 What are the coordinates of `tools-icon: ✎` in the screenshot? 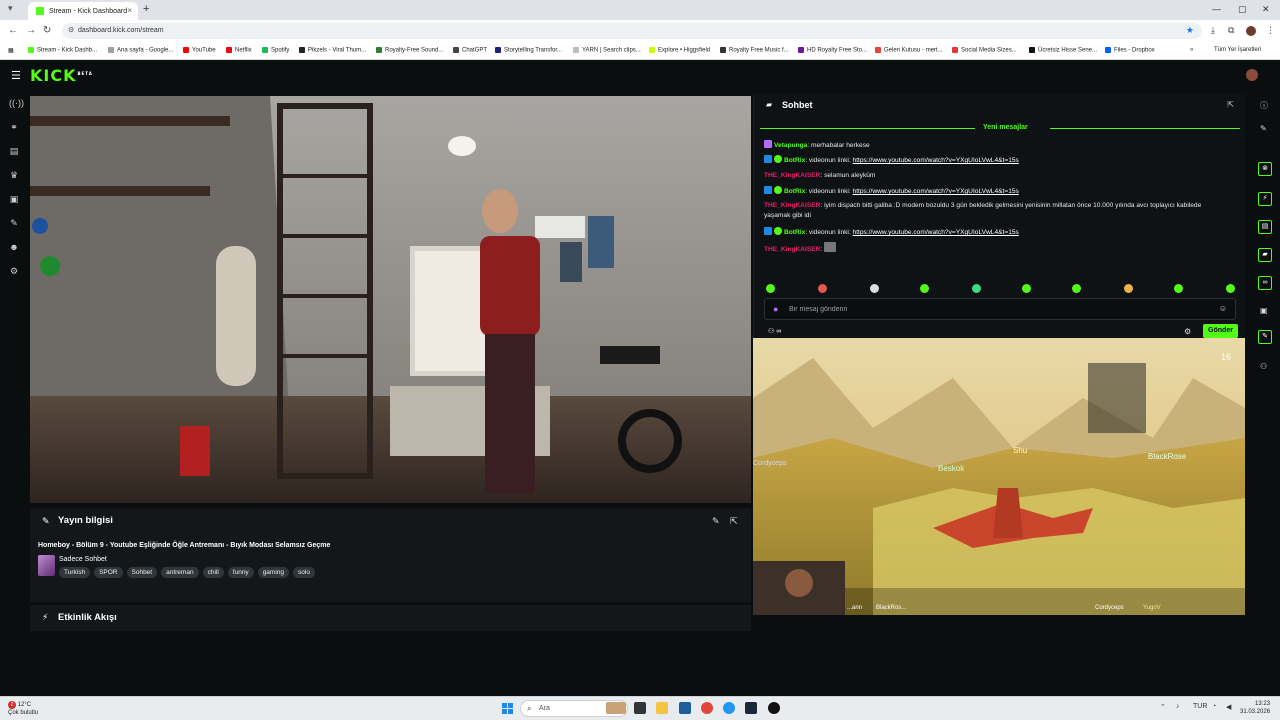 It's located at (14, 223).